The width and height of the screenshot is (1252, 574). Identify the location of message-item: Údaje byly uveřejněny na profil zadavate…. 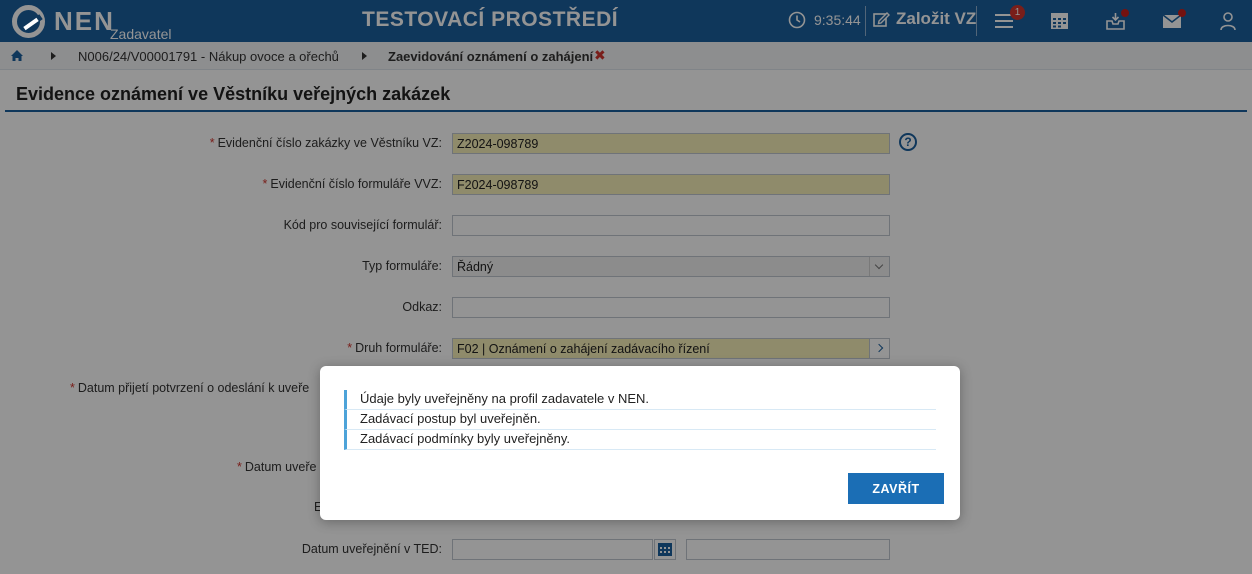
(640, 400).